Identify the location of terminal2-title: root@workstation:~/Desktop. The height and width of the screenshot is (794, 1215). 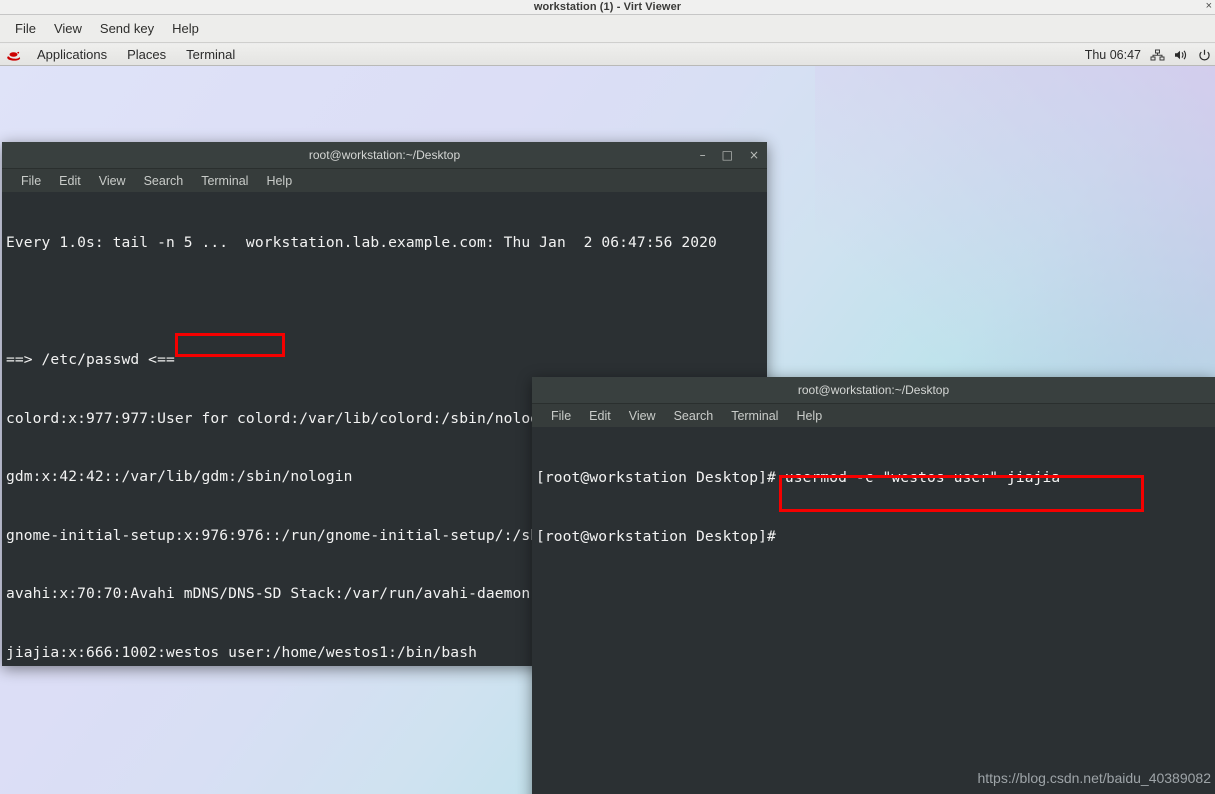
(873, 390).